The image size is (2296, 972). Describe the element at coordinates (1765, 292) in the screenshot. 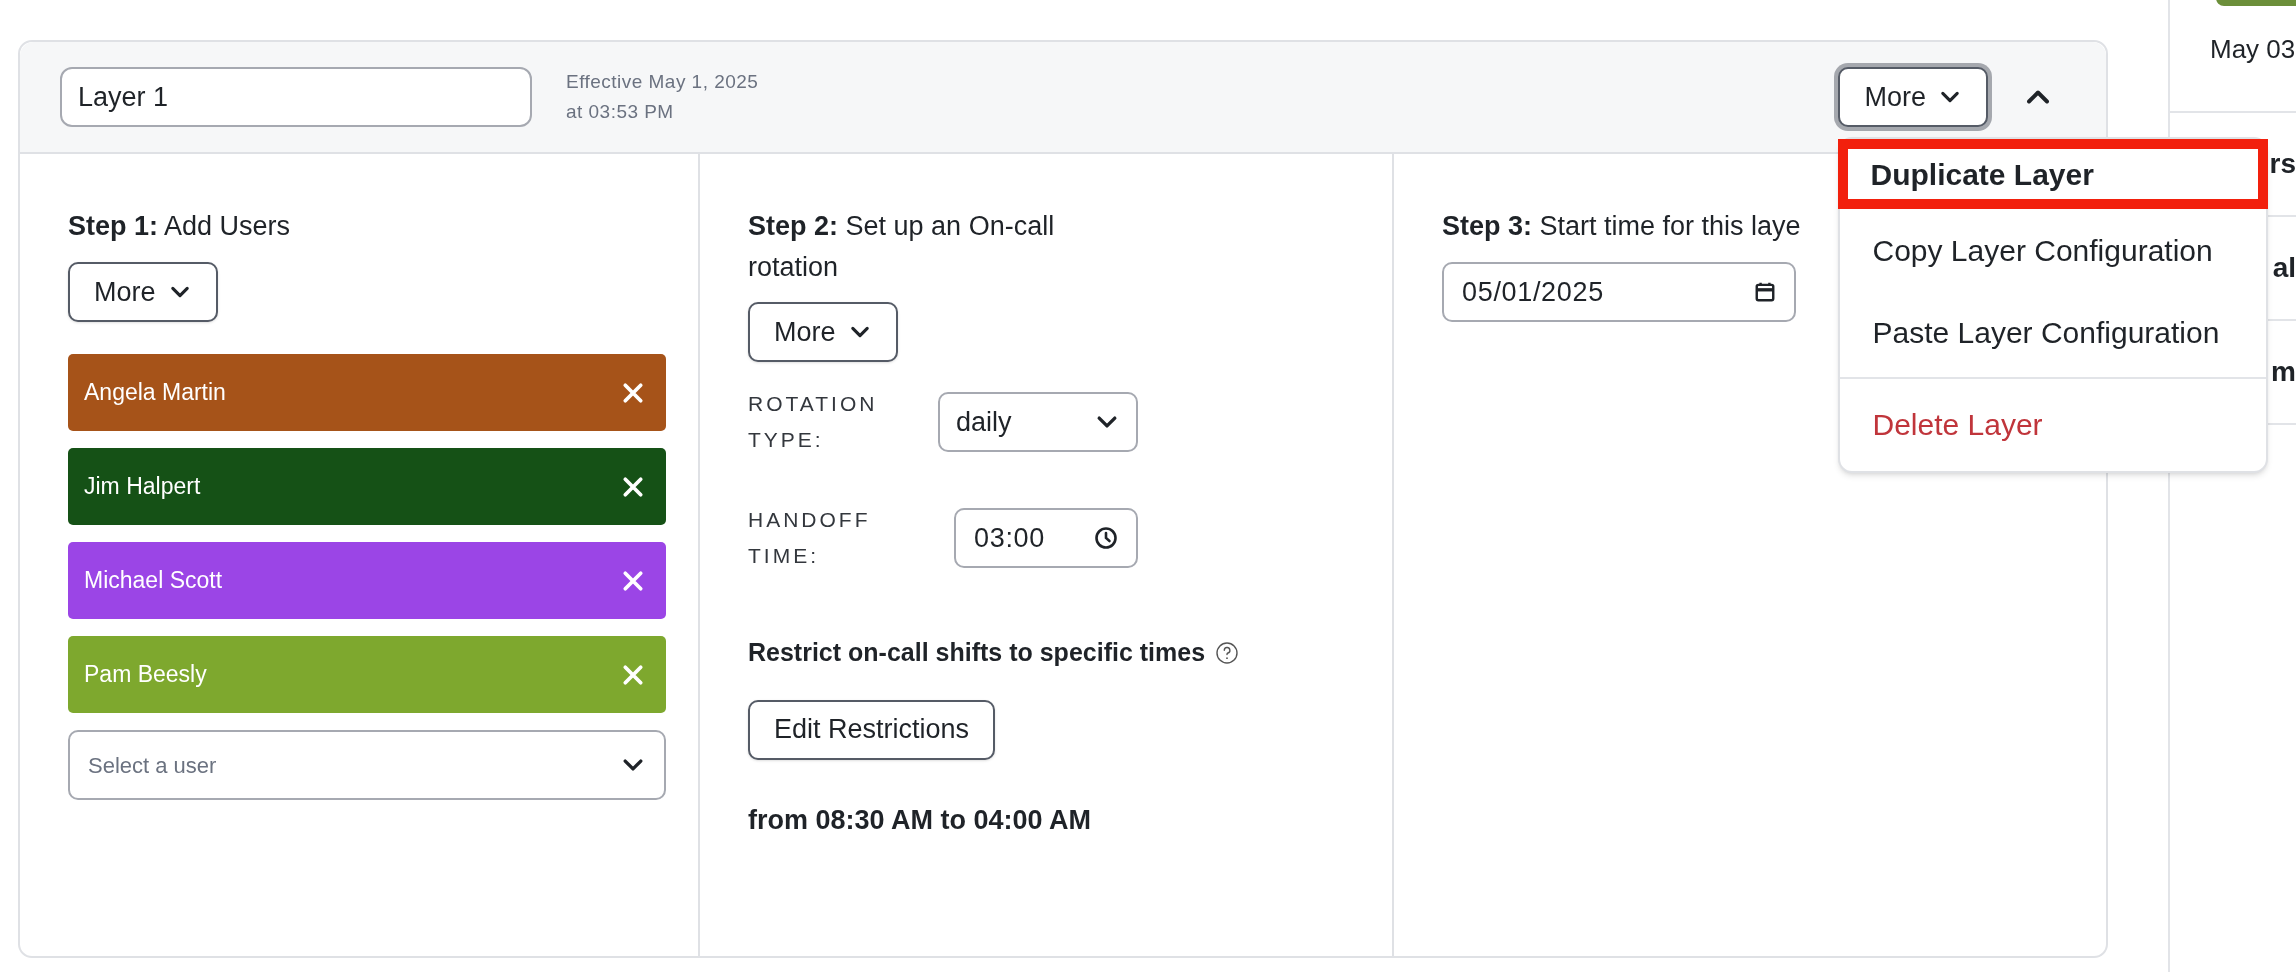

I see `calendar-icon` at that location.